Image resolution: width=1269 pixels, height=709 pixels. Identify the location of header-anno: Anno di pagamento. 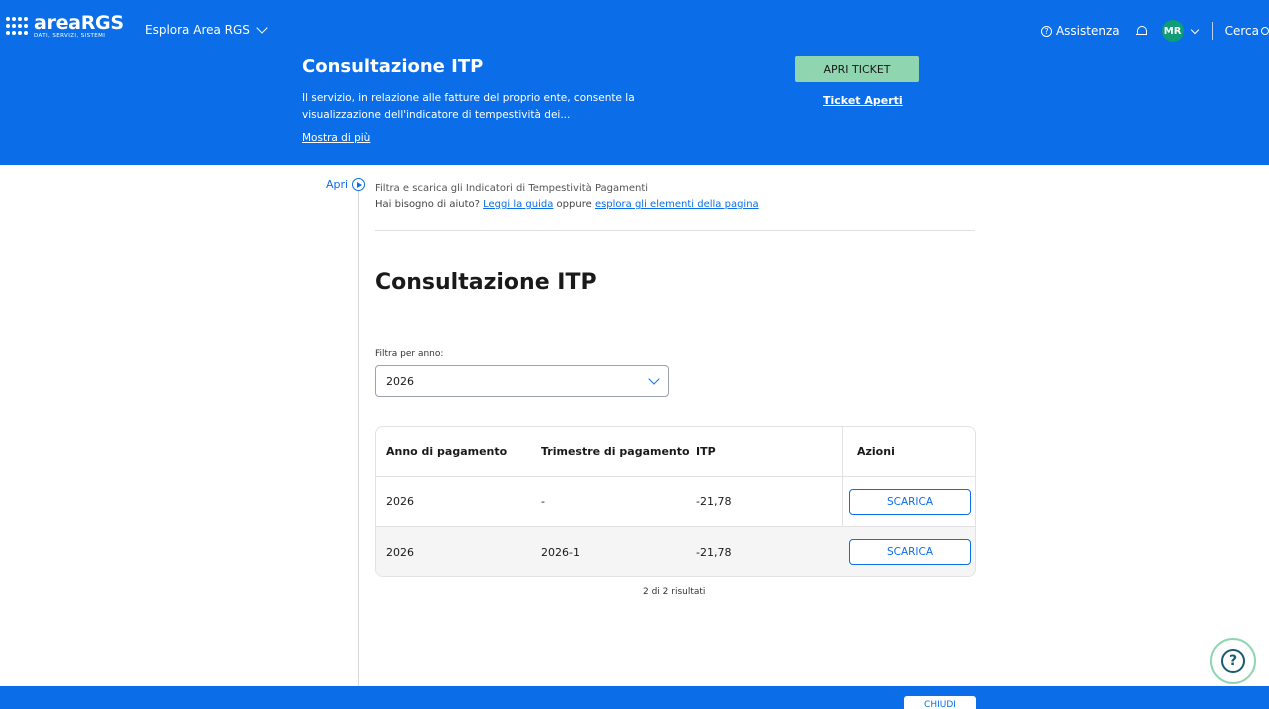
(447, 451).